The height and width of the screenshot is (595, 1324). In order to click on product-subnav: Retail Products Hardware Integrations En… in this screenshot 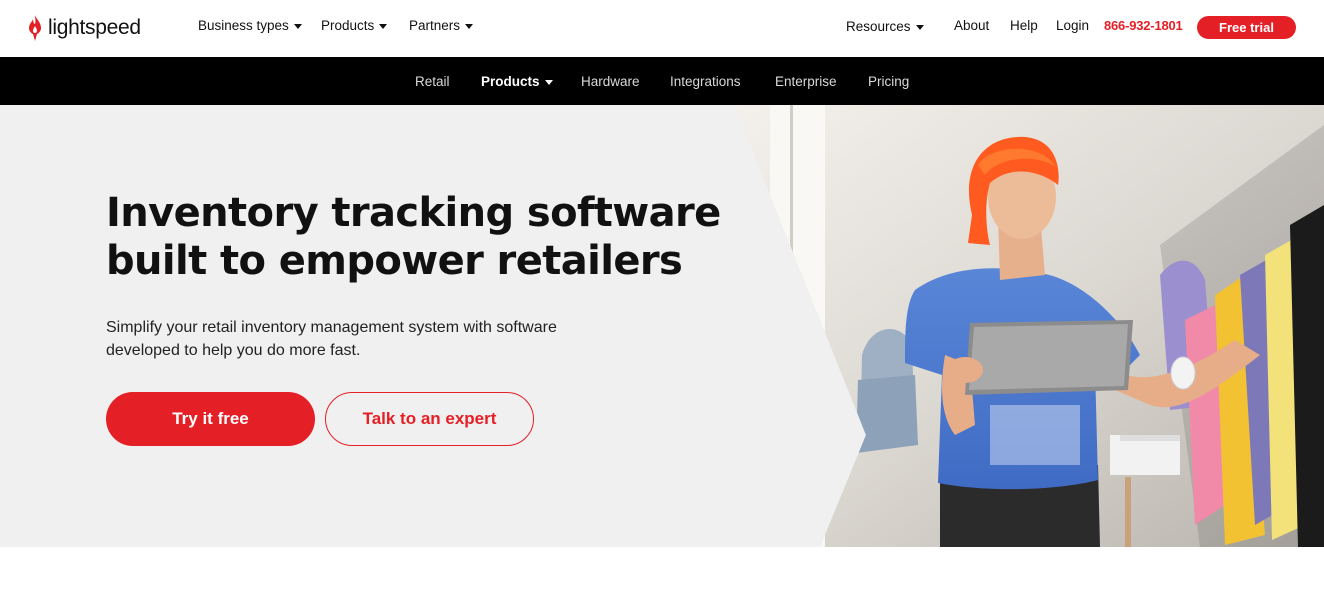, I will do `click(662, 81)`.